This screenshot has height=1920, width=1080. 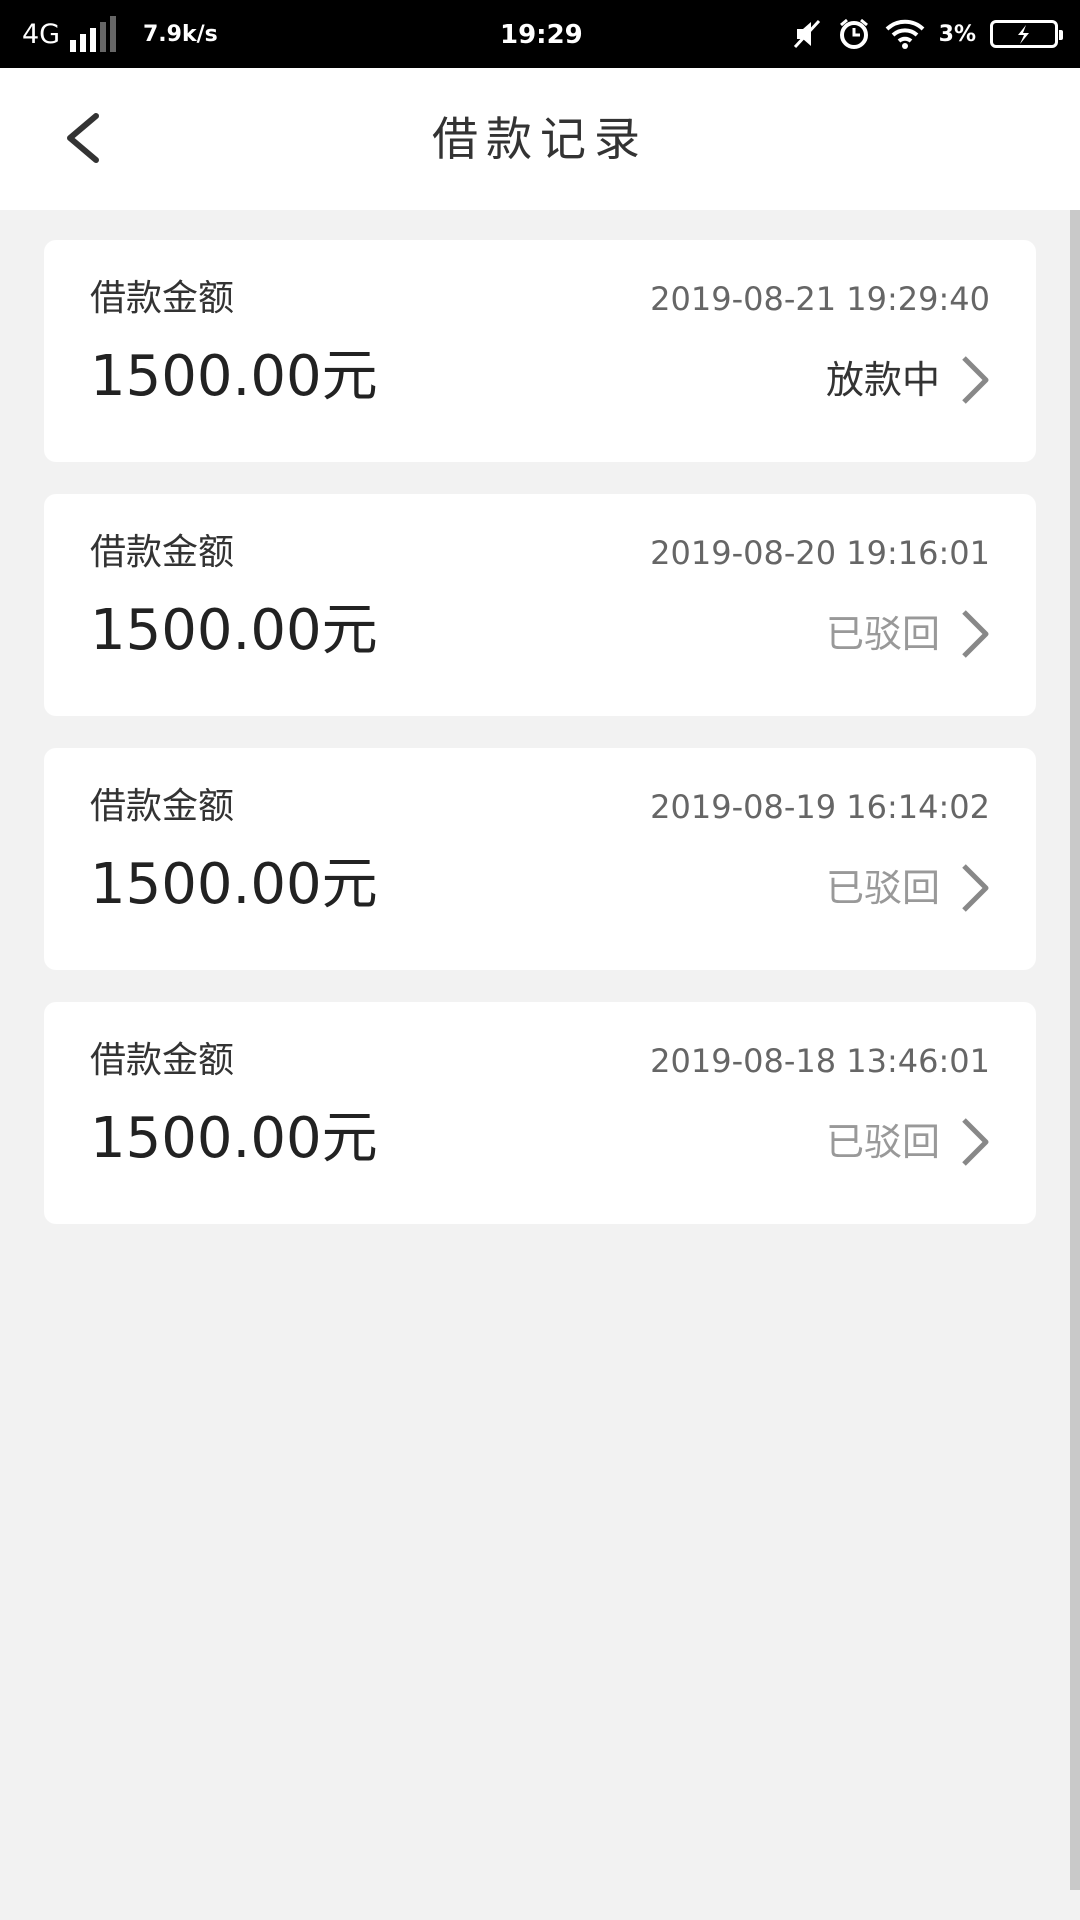 What do you see at coordinates (41, 34) in the screenshot?
I see `network-type: 4G` at bounding box center [41, 34].